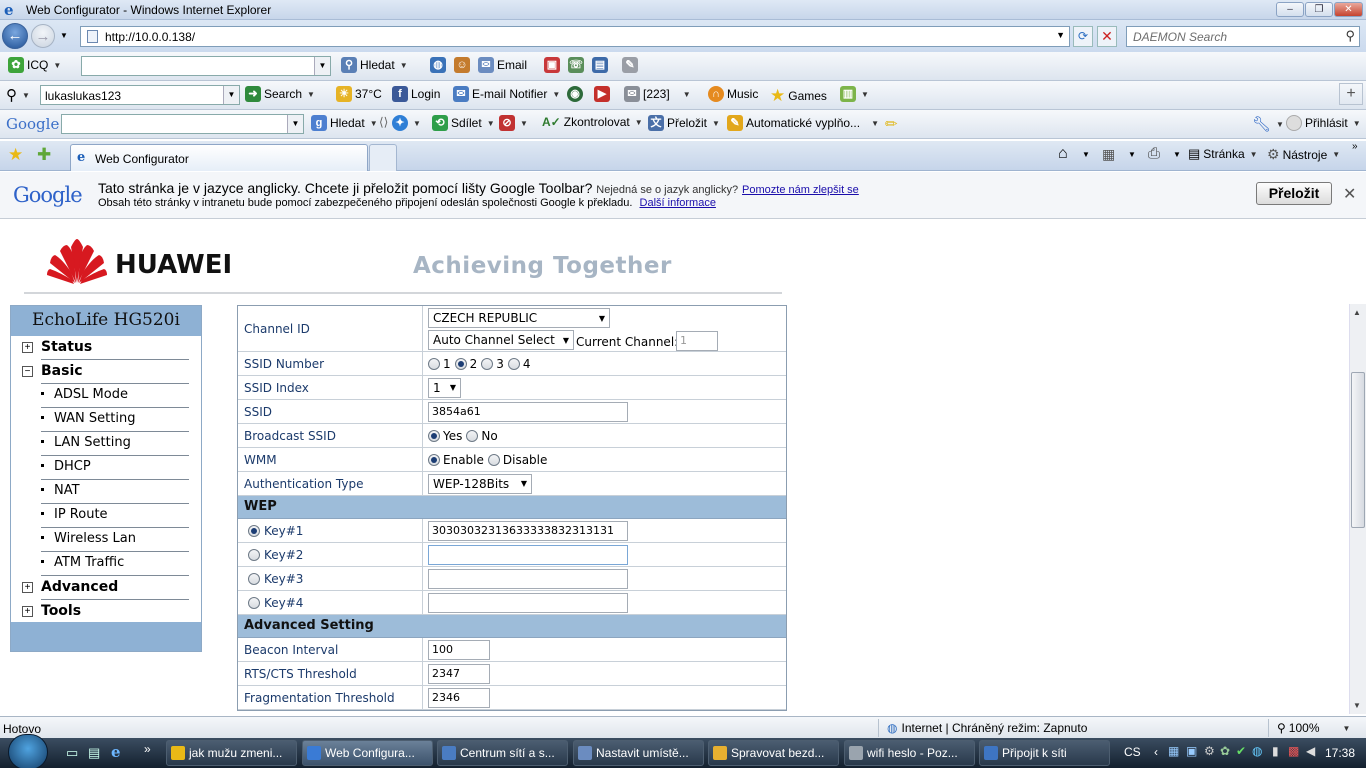 The width and height of the screenshot is (1366, 768). I want to click on favorites-star-icon: ★, so click(15, 155).